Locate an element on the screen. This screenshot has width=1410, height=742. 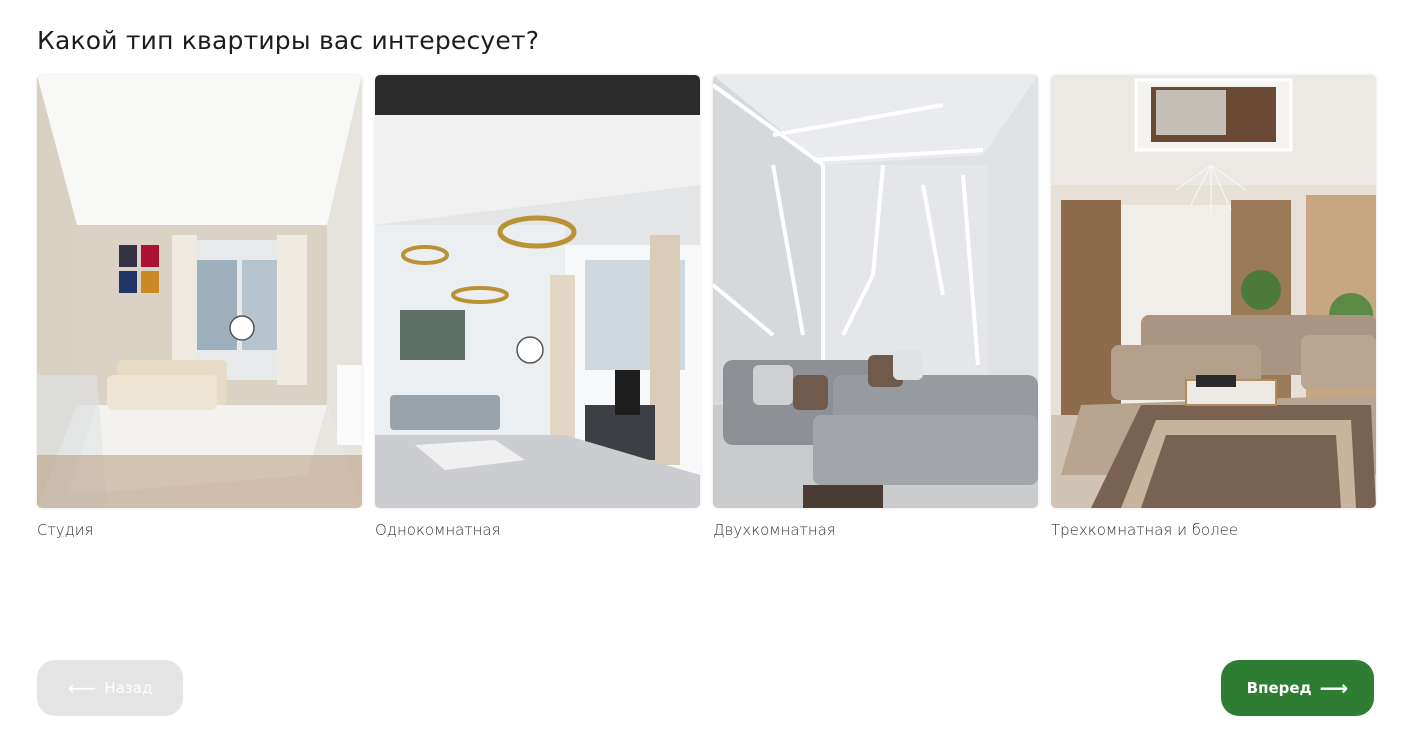
option-card-two-room: Двухкомнатная is located at coordinates (875, 307).